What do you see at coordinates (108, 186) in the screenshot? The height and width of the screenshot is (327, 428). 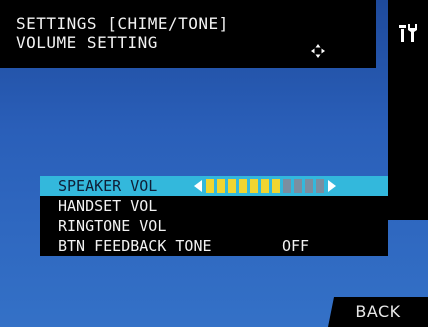 I see `menu-item-label: SPEAKER VOL` at bounding box center [108, 186].